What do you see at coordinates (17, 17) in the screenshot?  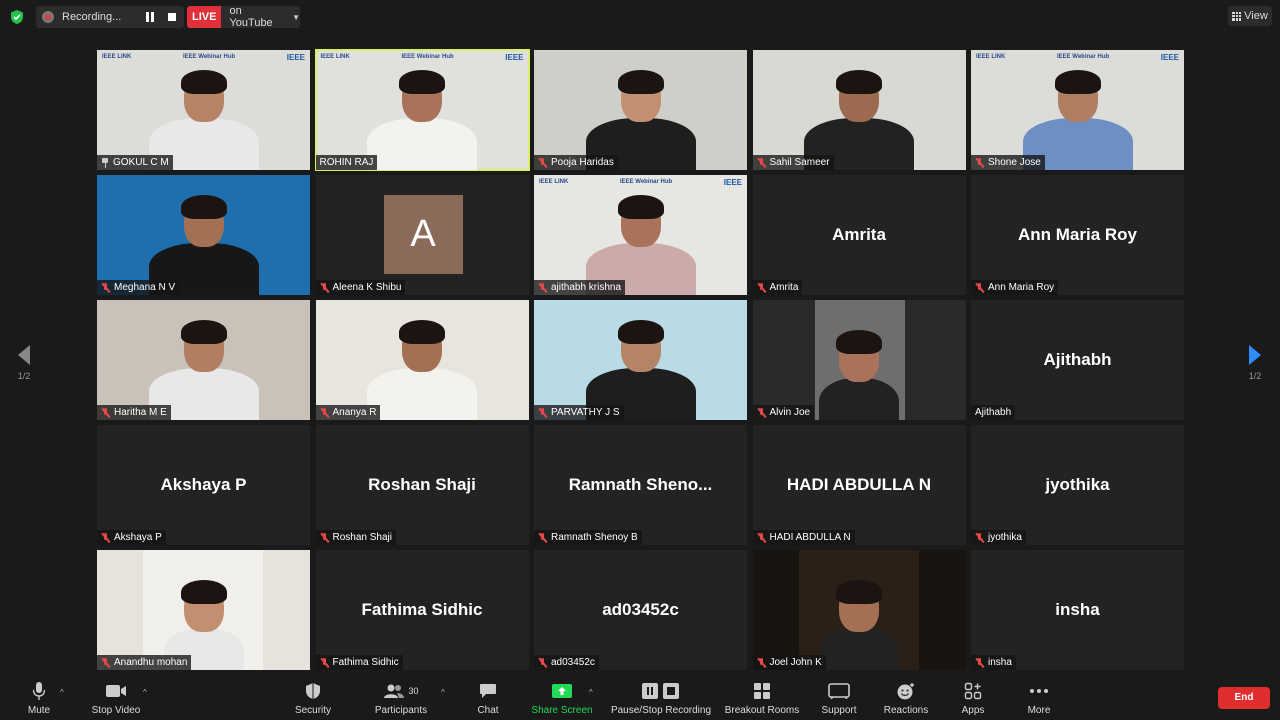 I see `shield-icon` at bounding box center [17, 17].